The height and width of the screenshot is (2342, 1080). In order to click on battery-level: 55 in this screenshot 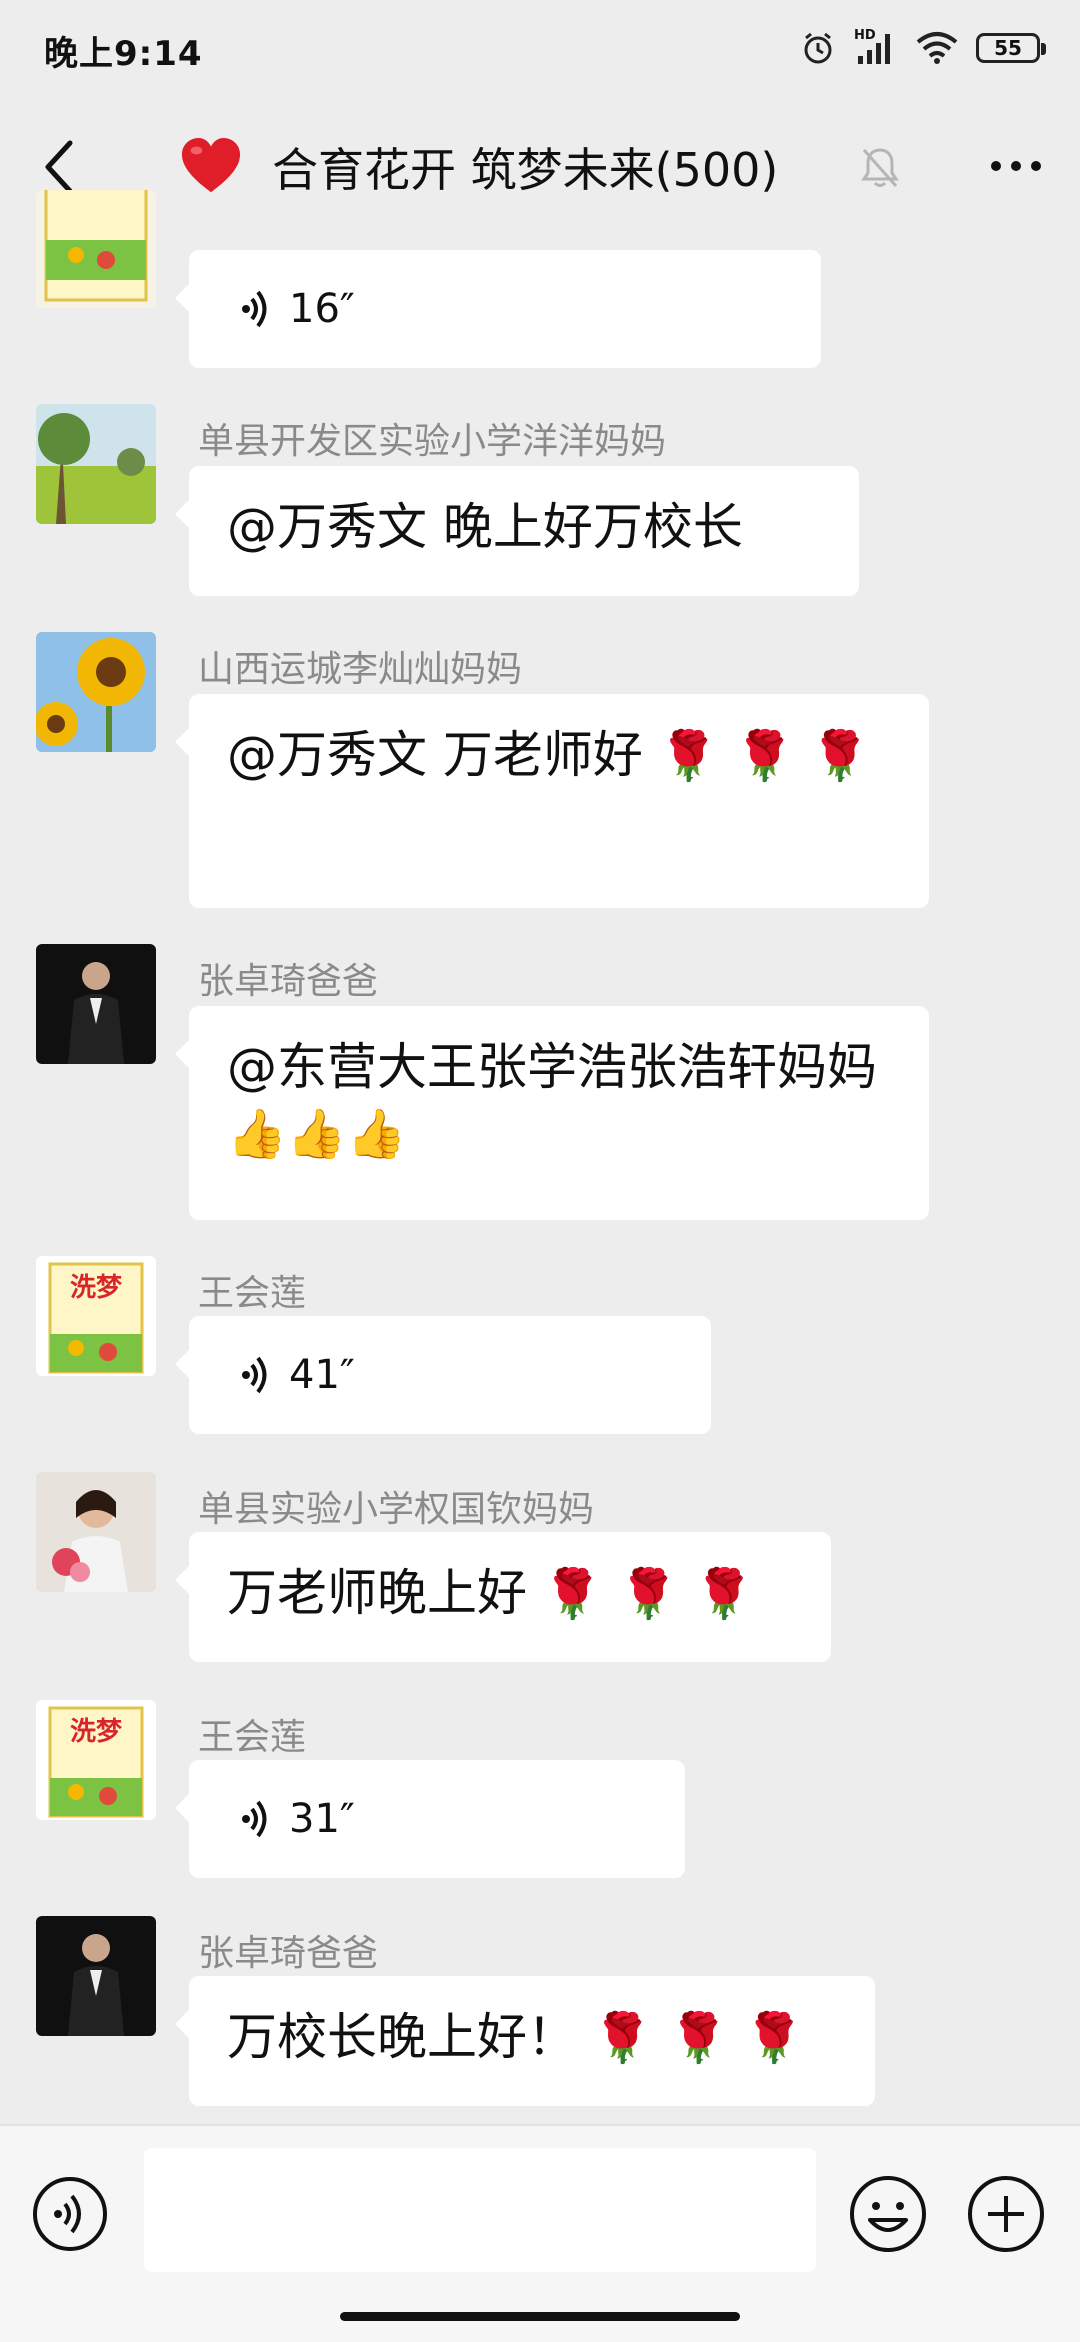, I will do `click(1008, 48)`.